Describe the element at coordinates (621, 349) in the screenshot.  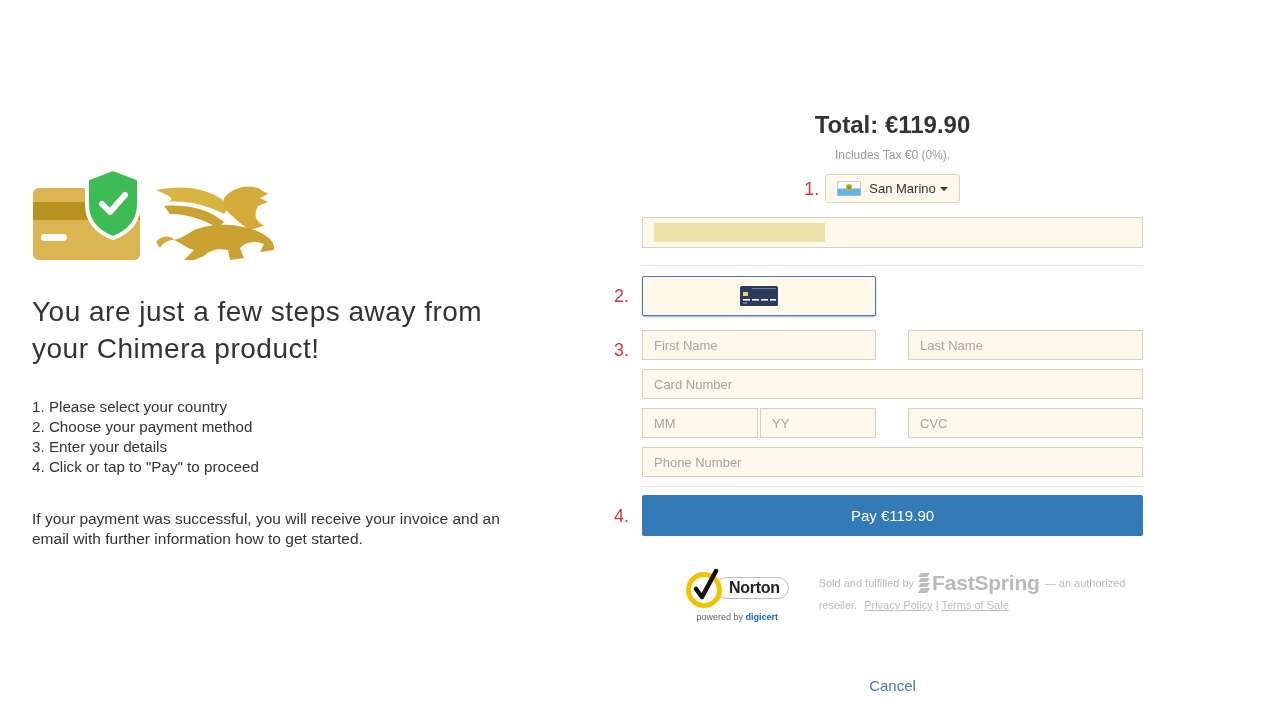
I see `step-number: 3.` at that location.